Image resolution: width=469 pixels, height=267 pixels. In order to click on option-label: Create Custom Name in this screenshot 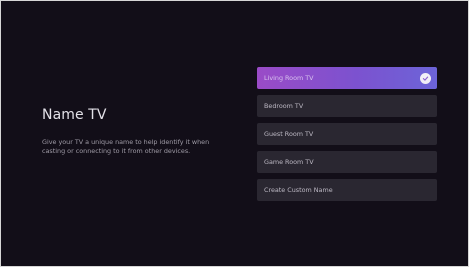, I will do `click(298, 190)`.